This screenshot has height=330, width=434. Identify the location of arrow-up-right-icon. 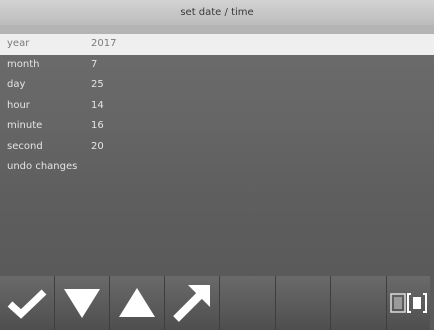
(192, 303).